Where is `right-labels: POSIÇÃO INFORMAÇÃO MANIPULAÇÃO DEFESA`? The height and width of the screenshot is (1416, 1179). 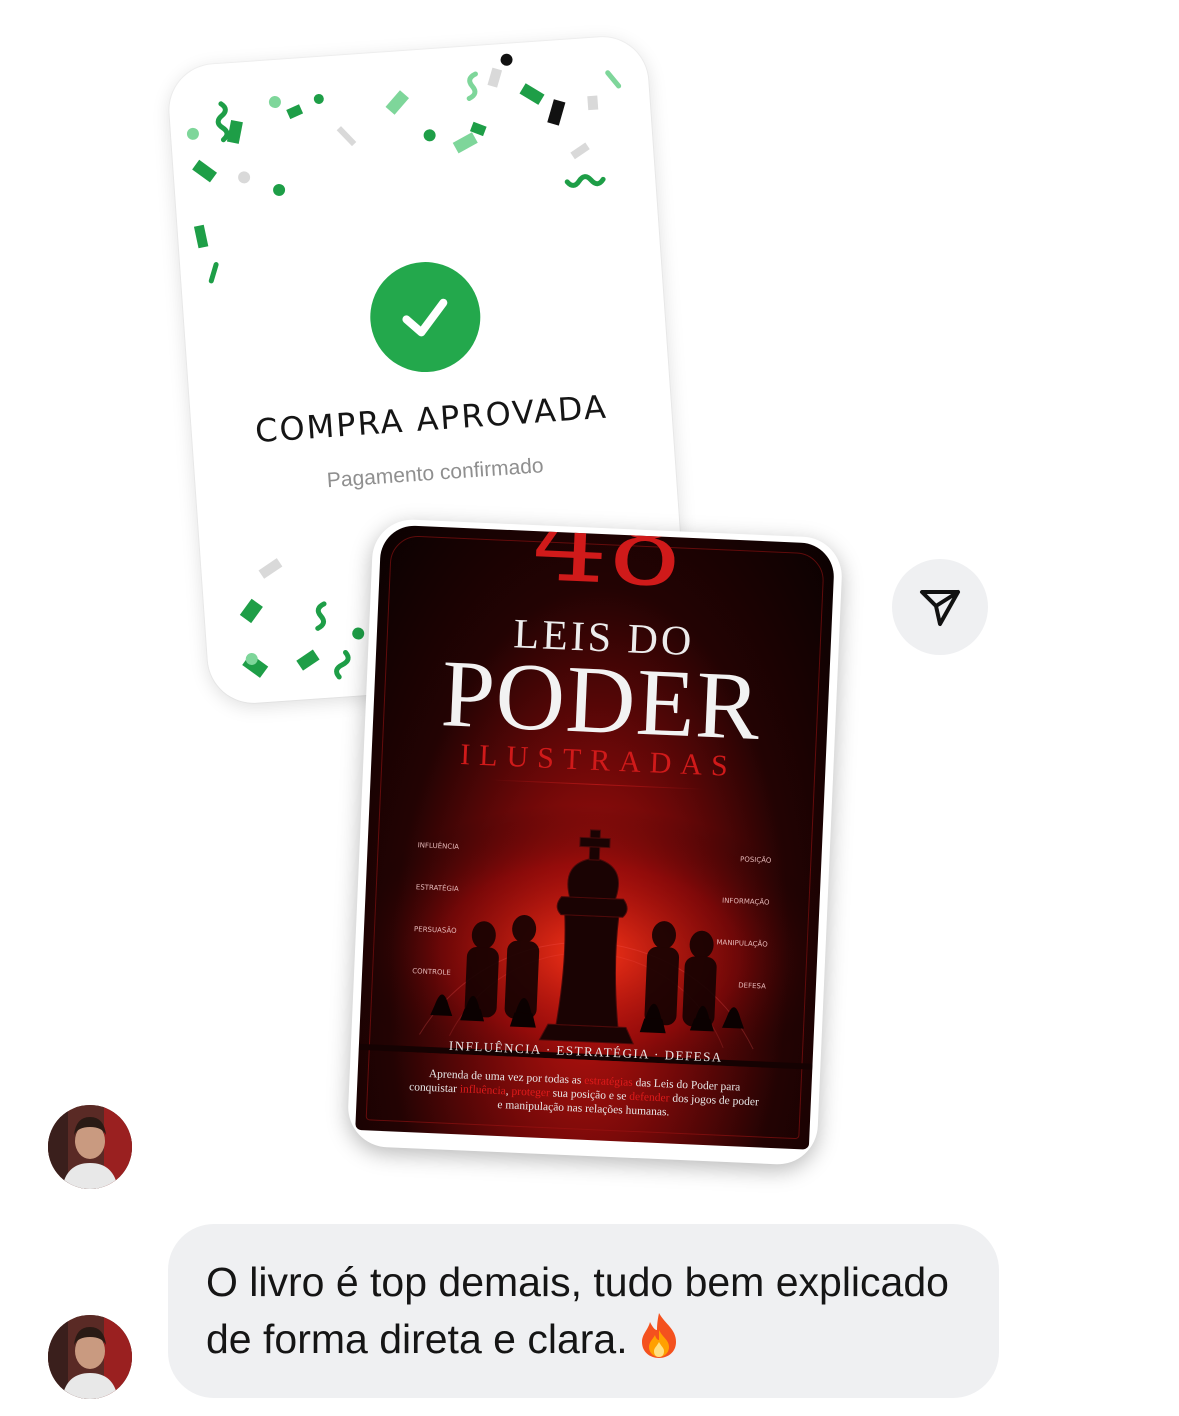
right-labels: POSIÇÃO INFORMAÇÃO MANIPULAÇÃO DEFESA is located at coordinates (723, 922).